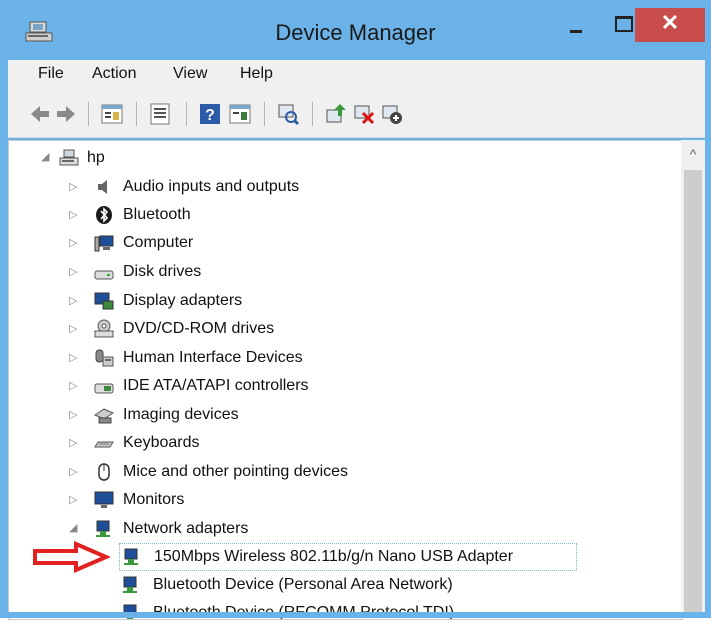 Image resolution: width=711 pixels, height=620 pixels. What do you see at coordinates (104, 416) in the screenshot?
I see `imaging-device-icon` at bounding box center [104, 416].